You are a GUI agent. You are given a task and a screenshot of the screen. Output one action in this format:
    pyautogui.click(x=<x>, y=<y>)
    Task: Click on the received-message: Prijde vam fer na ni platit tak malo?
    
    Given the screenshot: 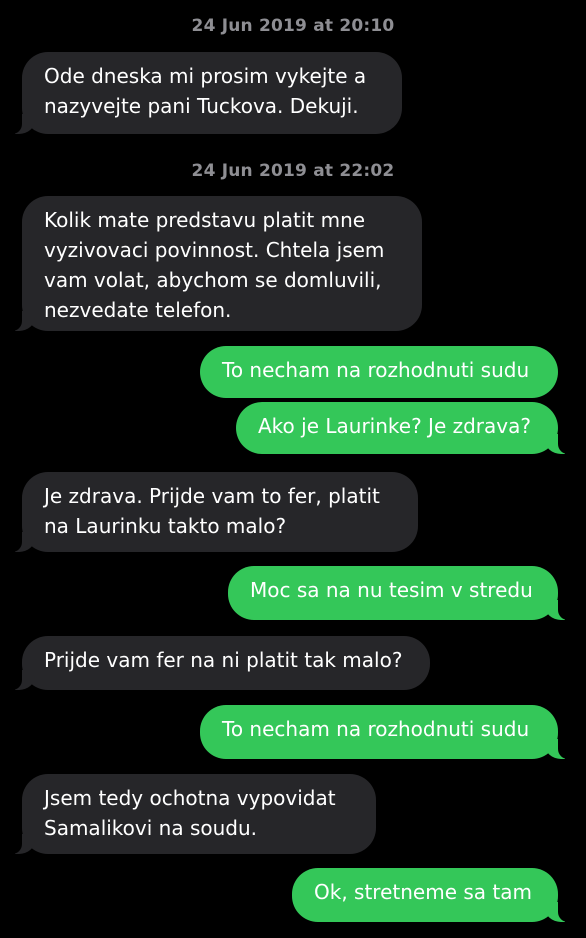 What is the action you would take?
    pyautogui.click(x=219, y=663)
    